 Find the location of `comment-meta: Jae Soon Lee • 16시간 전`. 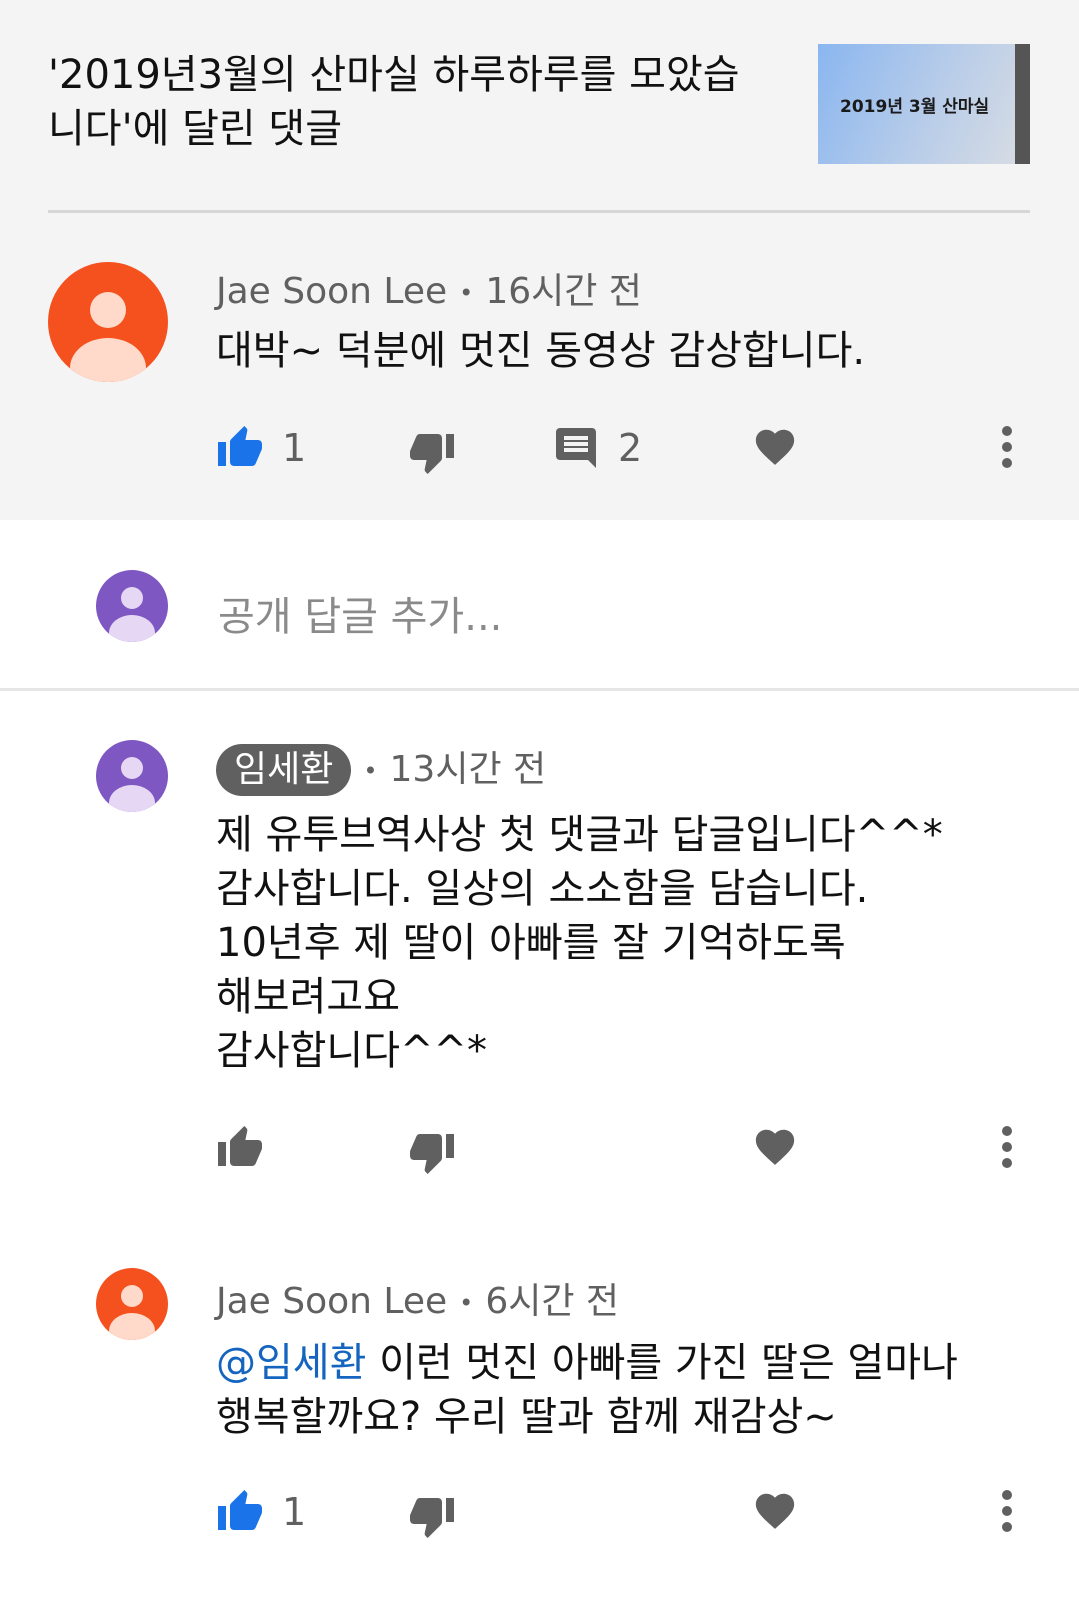

comment-meta: Jae Soon Lee • 16시간 전 is located at coordinates (429, 288).